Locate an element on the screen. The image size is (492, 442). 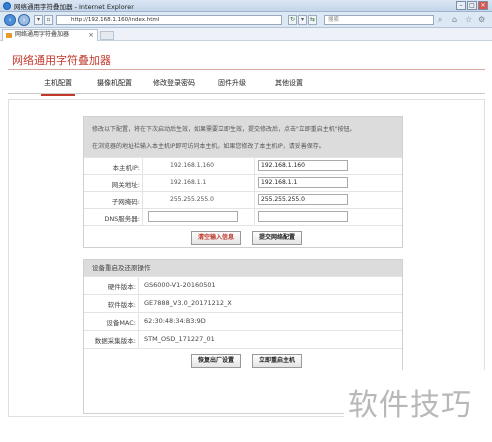
page-icon: ▫ is located at coordinates (48, 20).